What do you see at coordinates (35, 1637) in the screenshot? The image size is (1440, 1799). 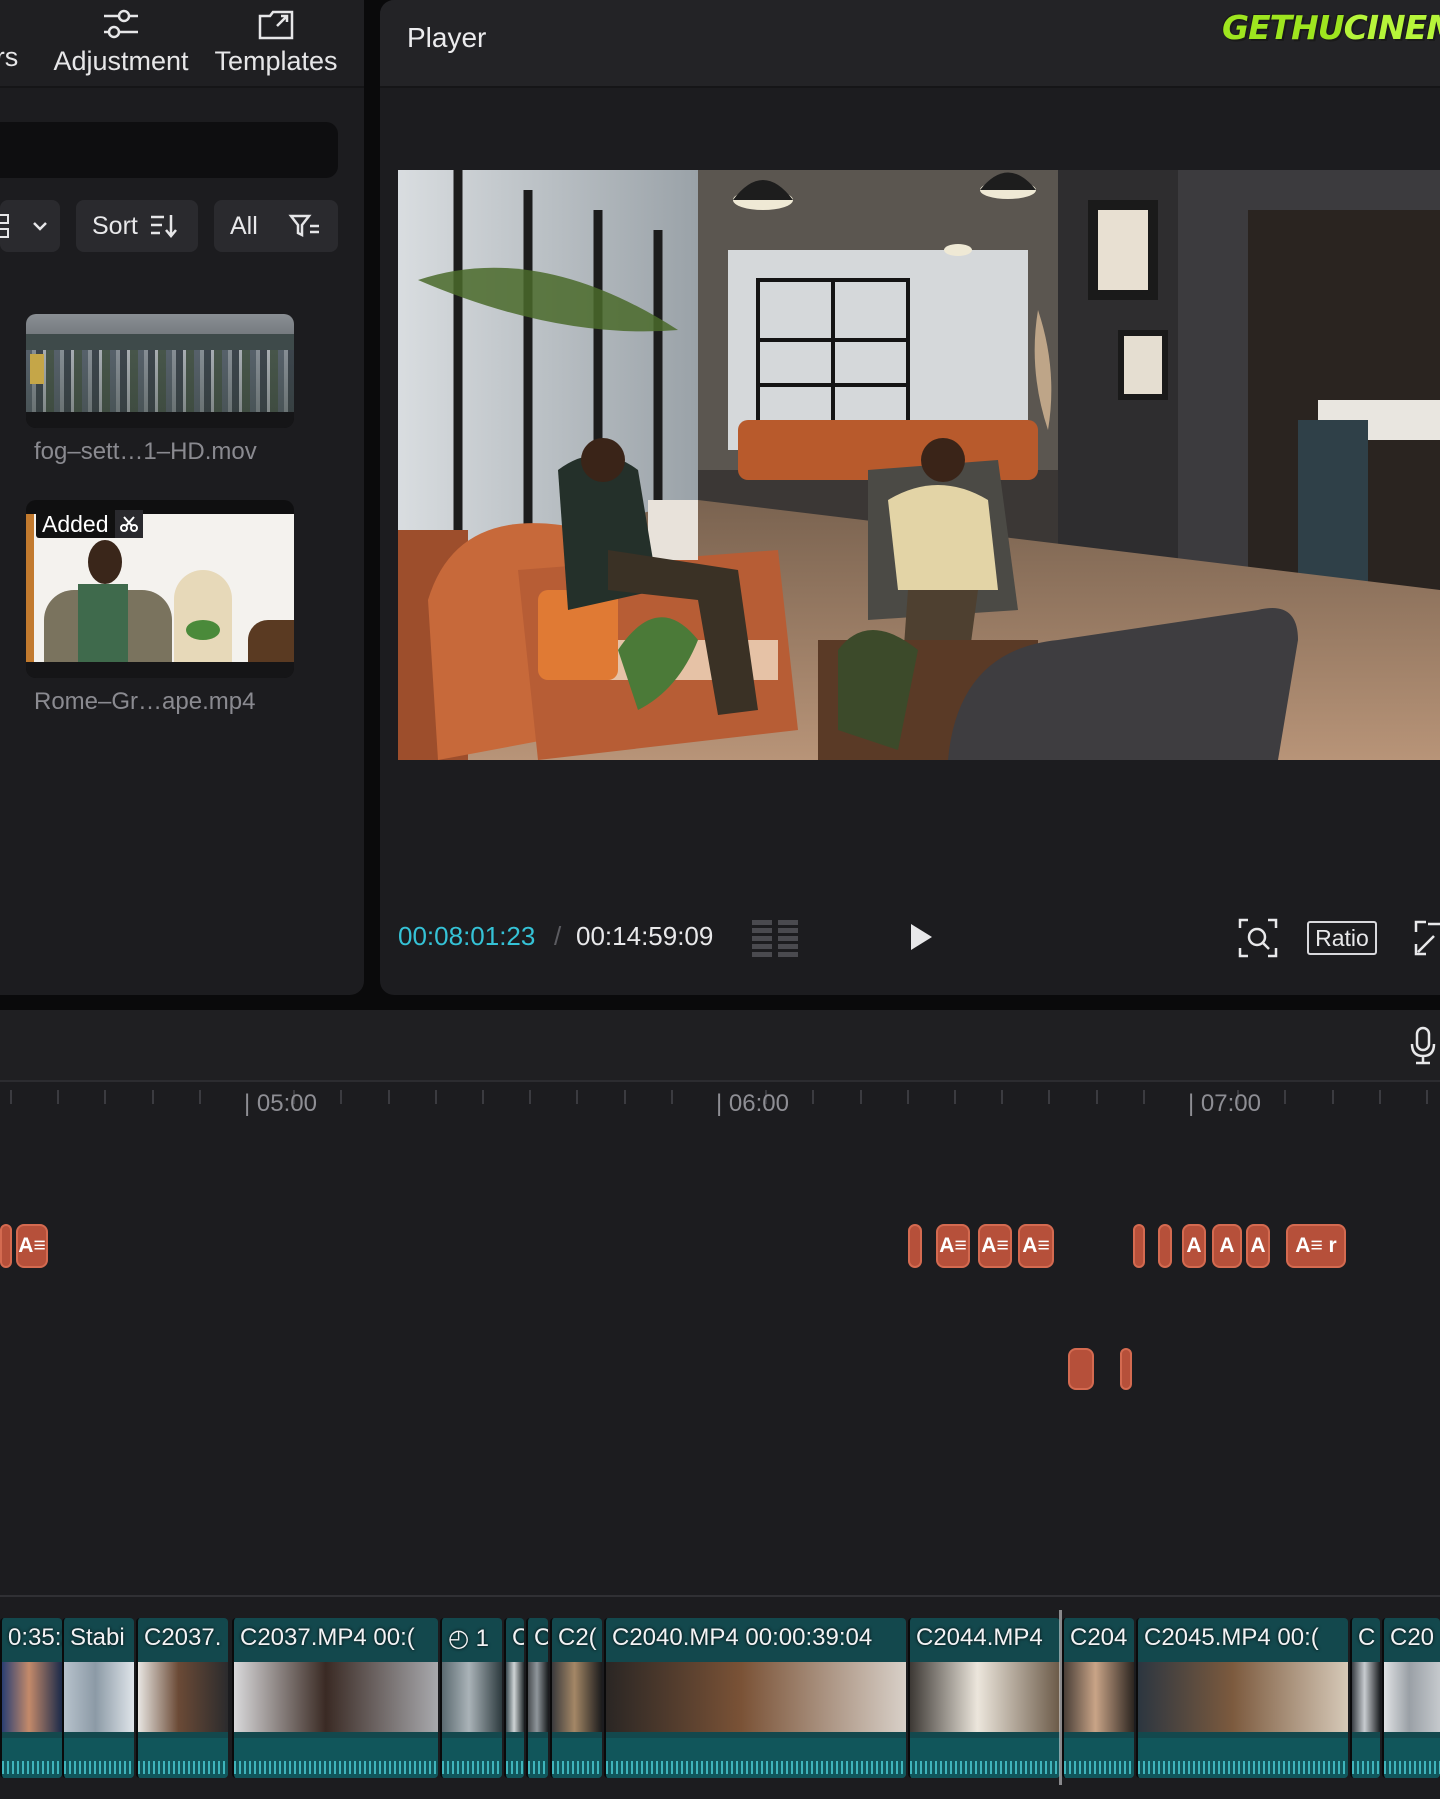 I see `clip-label: 0:35:2` at bounding box center [35, 1637].